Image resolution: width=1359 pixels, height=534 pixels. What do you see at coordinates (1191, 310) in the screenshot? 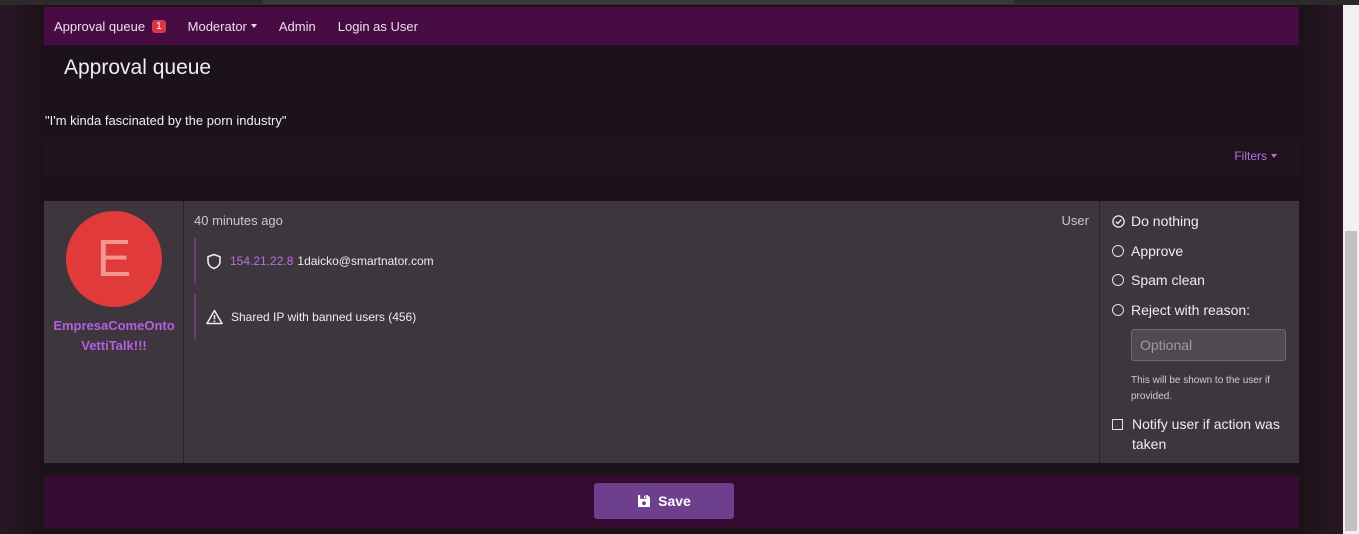
I see `action-label: Reject with reason:` at bounding box center [1191, 310].